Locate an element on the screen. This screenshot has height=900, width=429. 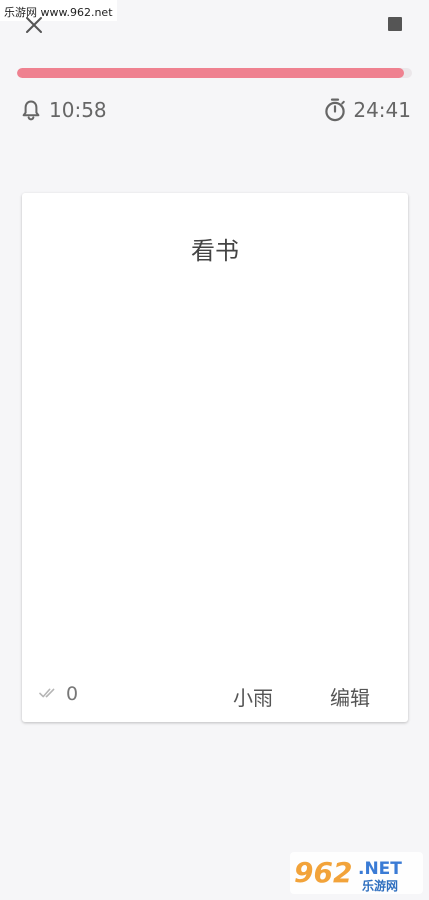
reminder-info: 10:58 is located at coordinates (64, 110).